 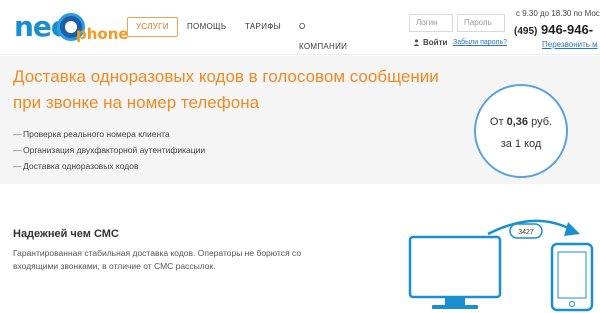 I want to click on logo: neo phone, so click(x=75, y=28).